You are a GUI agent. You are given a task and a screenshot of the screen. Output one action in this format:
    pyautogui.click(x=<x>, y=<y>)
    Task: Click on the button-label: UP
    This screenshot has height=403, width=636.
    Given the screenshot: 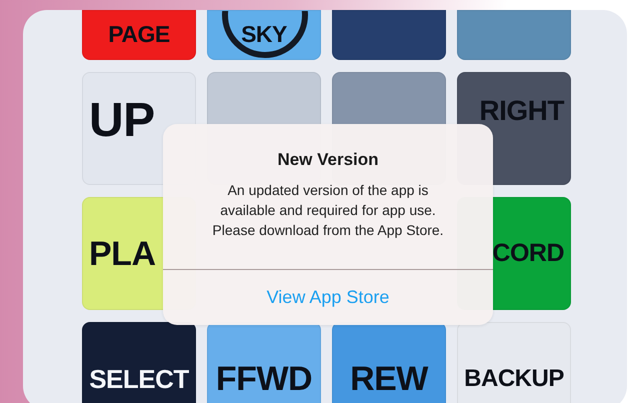 What is the action you would take?
    pyautogui.click(x=122, y=121)
    